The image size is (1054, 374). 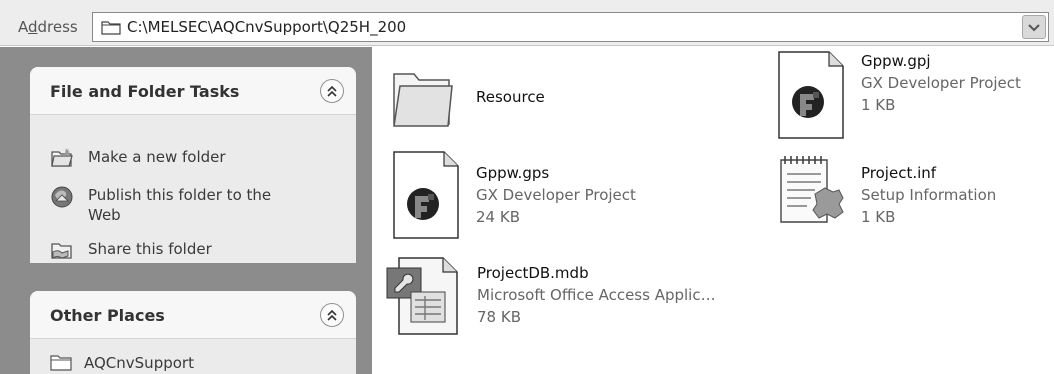 I want to click on place-label: AQCnvSupport, so click(x=139, y=363).